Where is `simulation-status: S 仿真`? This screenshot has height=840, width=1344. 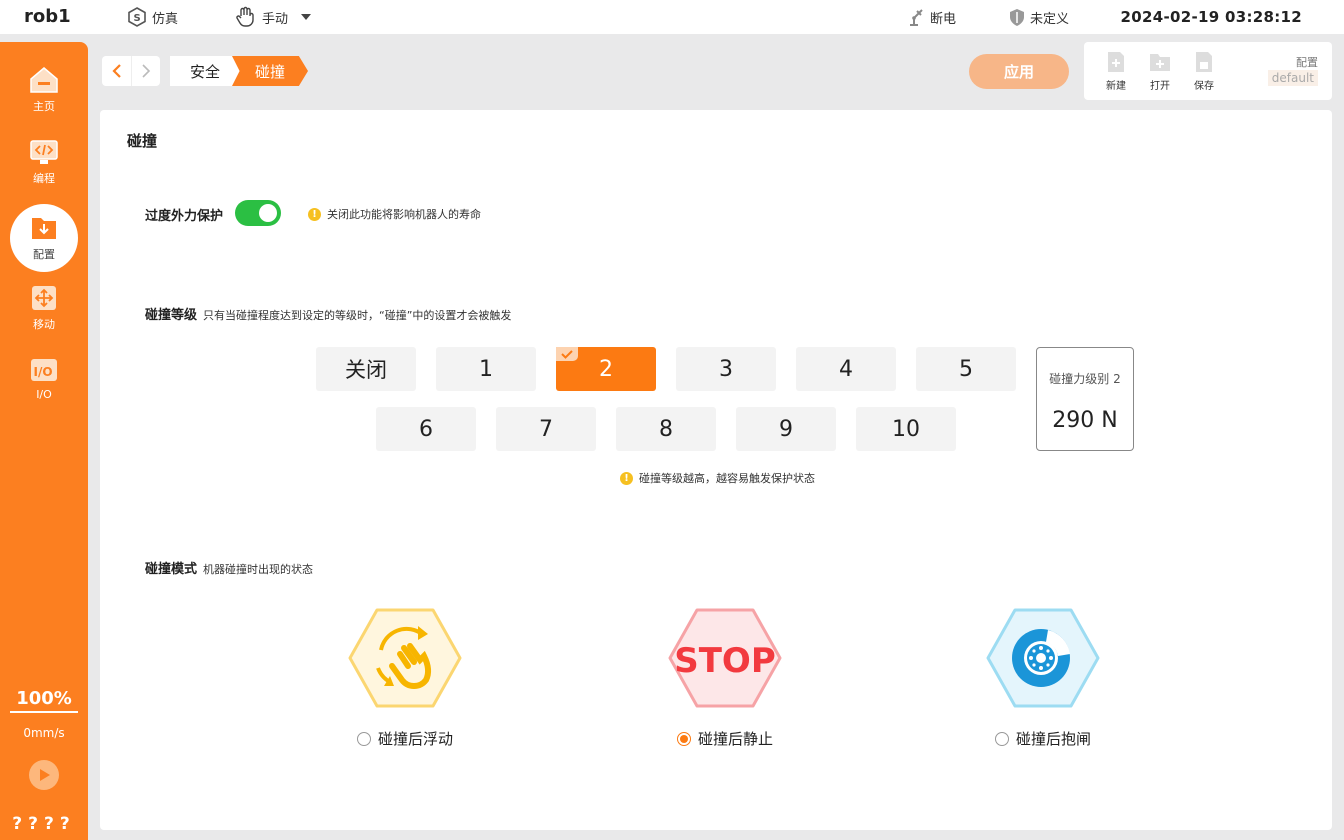 simulation-status: S 仿真 is located at coordinates (152, 17).